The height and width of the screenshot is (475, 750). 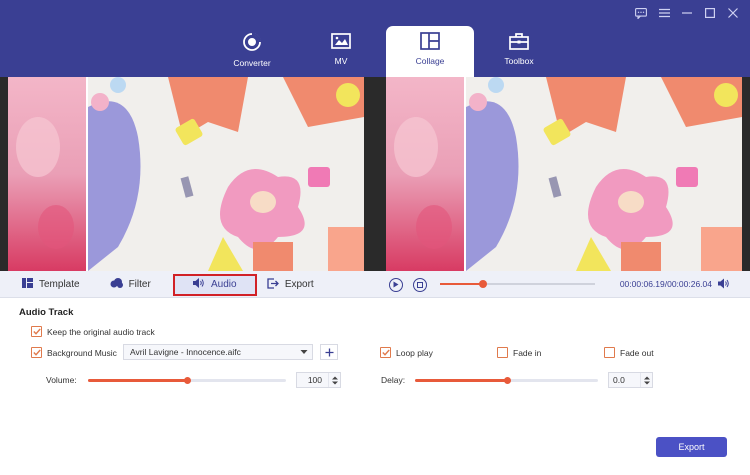 I want to click on music-file-select: Avril Lavigne - Innocence.aifc, so click(x=218, y=352).